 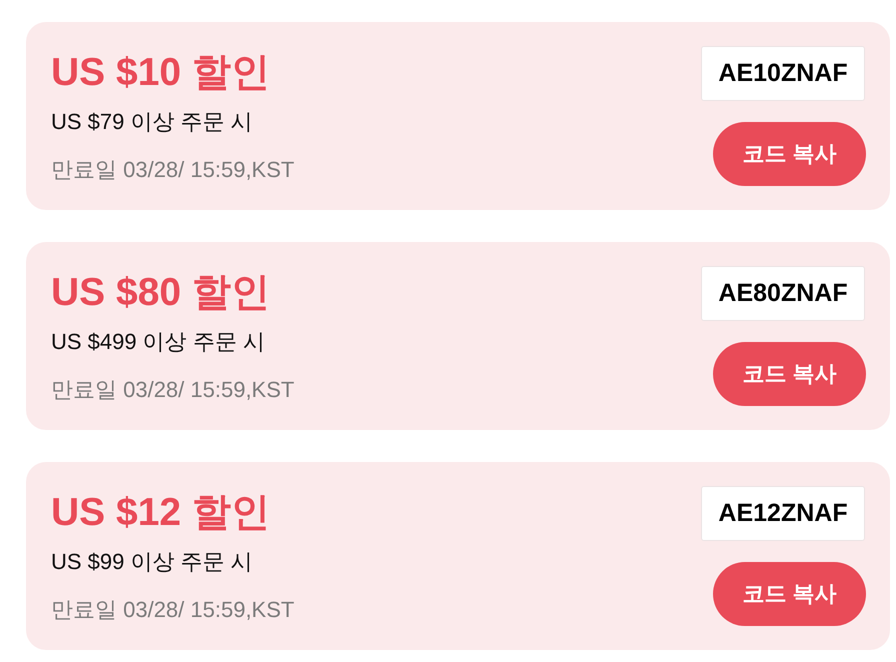 I want to click on coupon-code: AE12ZNAF, so click(x=783, y=513).